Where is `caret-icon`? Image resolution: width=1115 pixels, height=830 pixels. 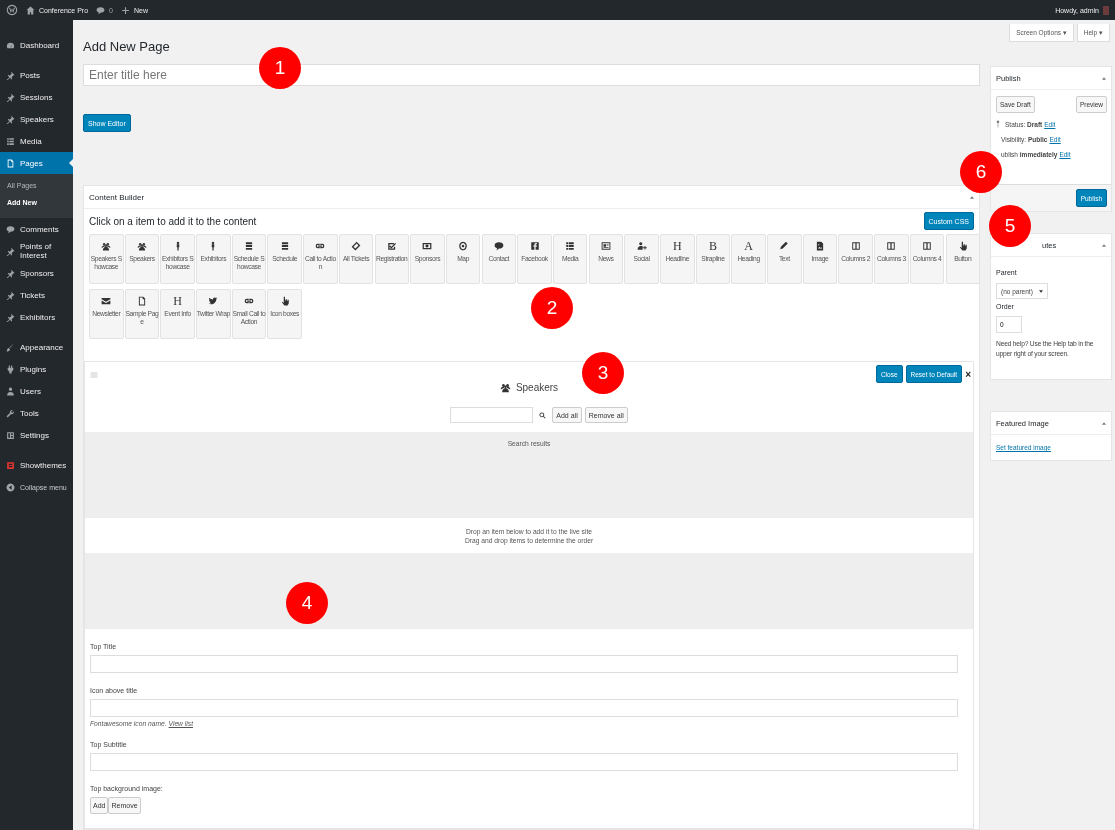 caret-icon is located at coordinates (1040, 291).